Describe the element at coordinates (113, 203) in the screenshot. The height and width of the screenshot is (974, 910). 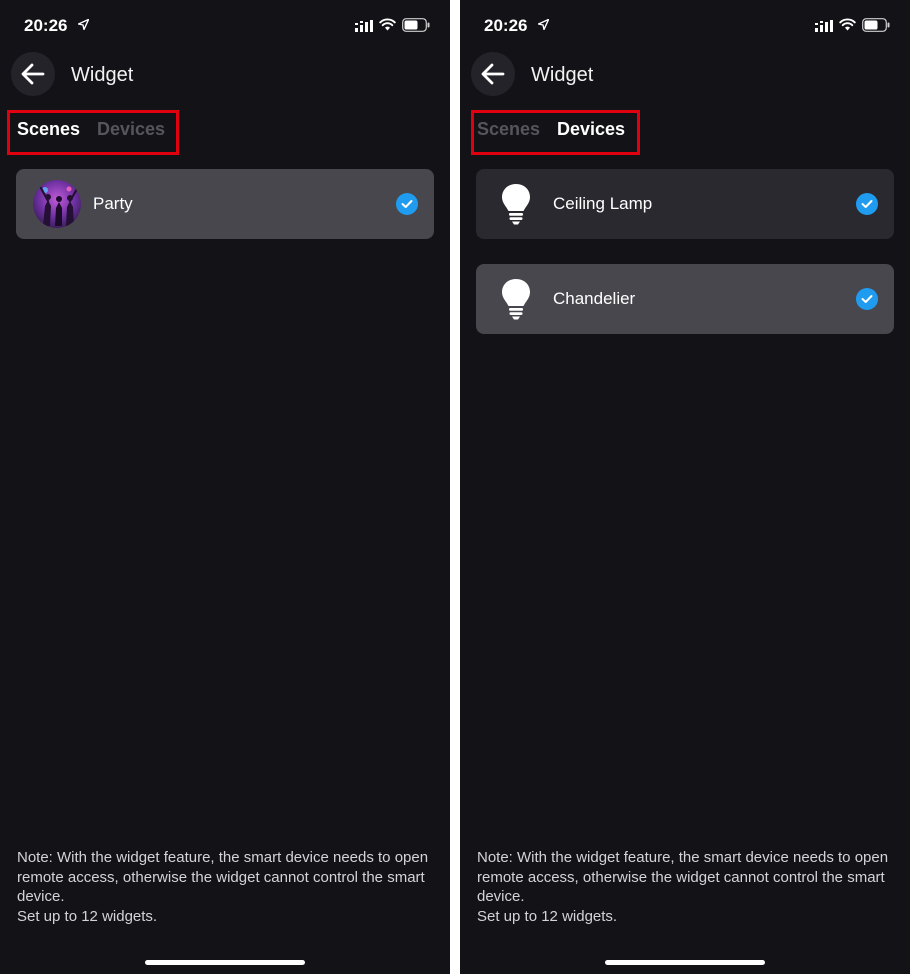
I see `scene-label: Party` at that location.